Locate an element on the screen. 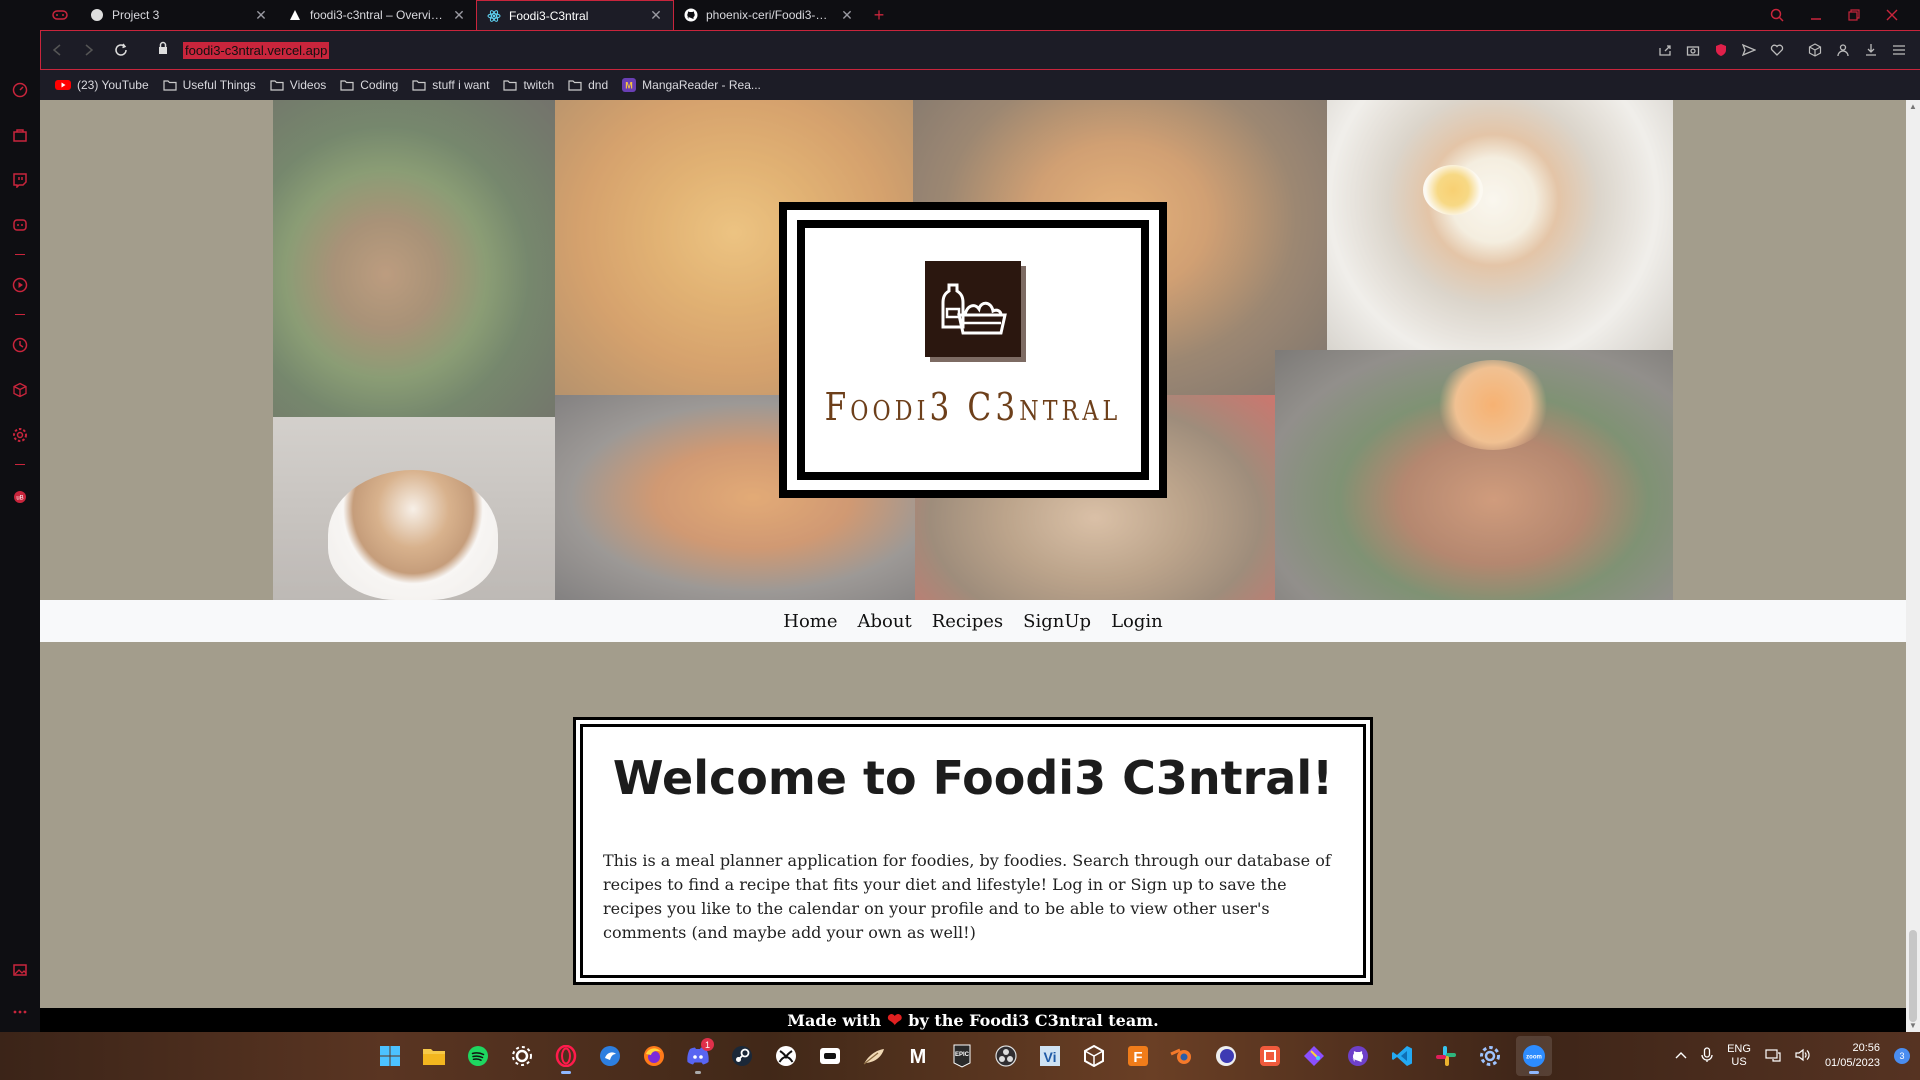 The width and height of the screenshot is (1920, 1080). close-window-icon is located at coordinates (1892, 15).